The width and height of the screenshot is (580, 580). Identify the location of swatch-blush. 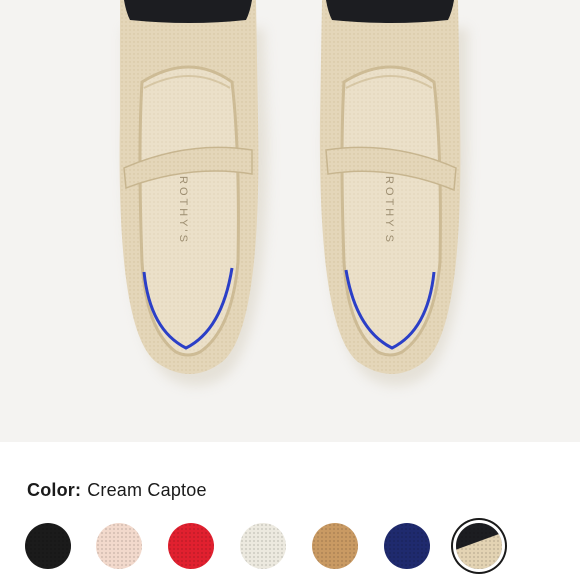
(119, 546).